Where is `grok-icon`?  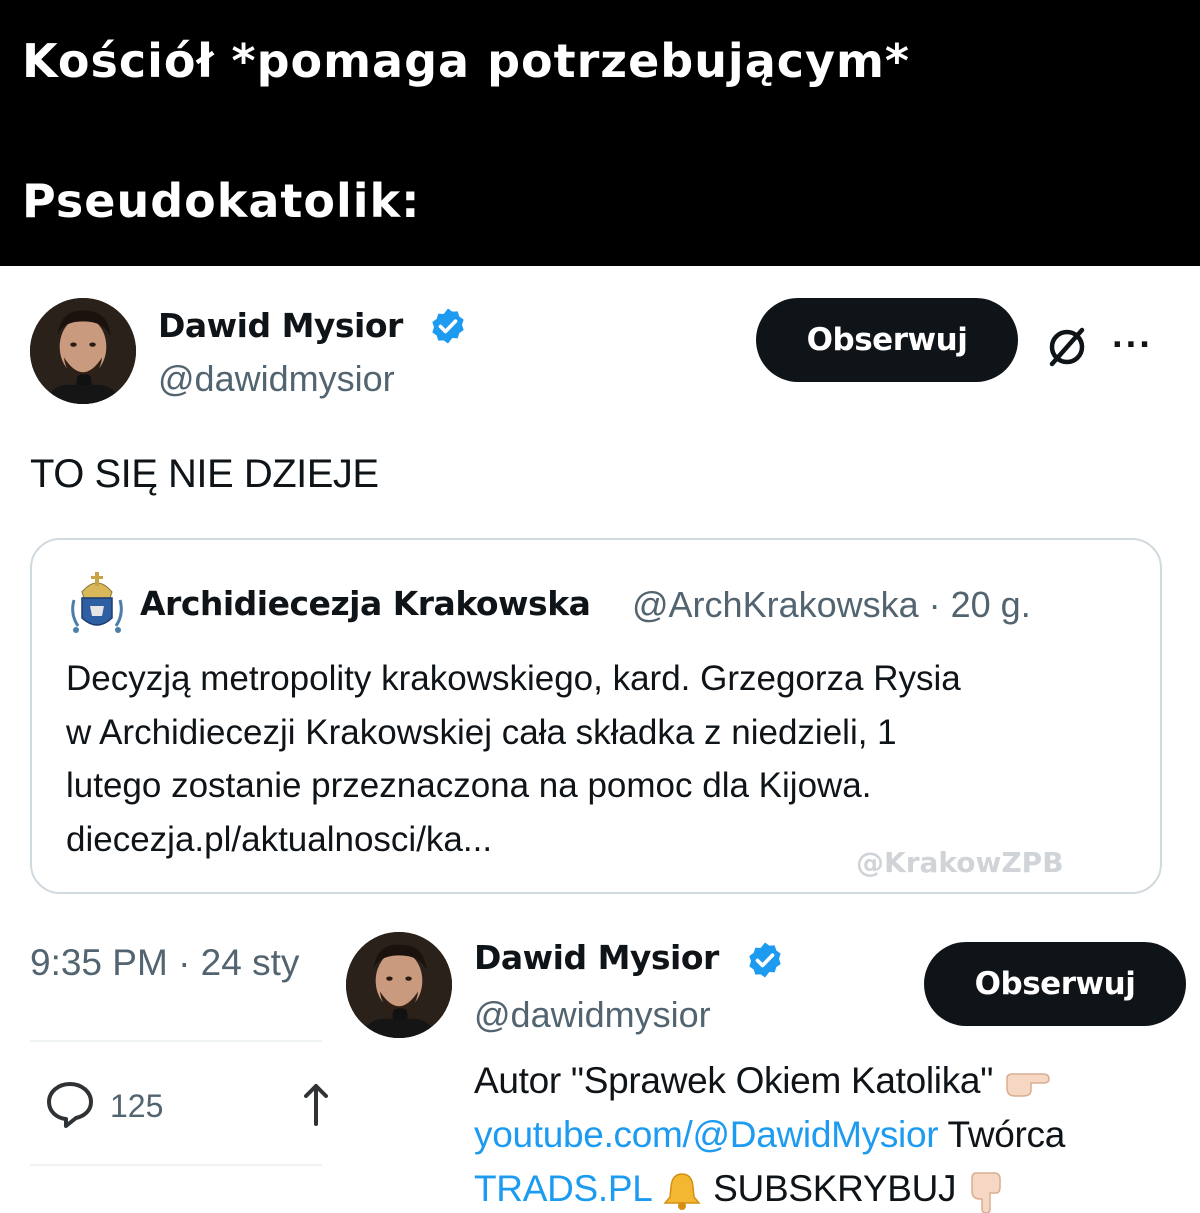
grok-icon is located at coordinates (1067, 347).